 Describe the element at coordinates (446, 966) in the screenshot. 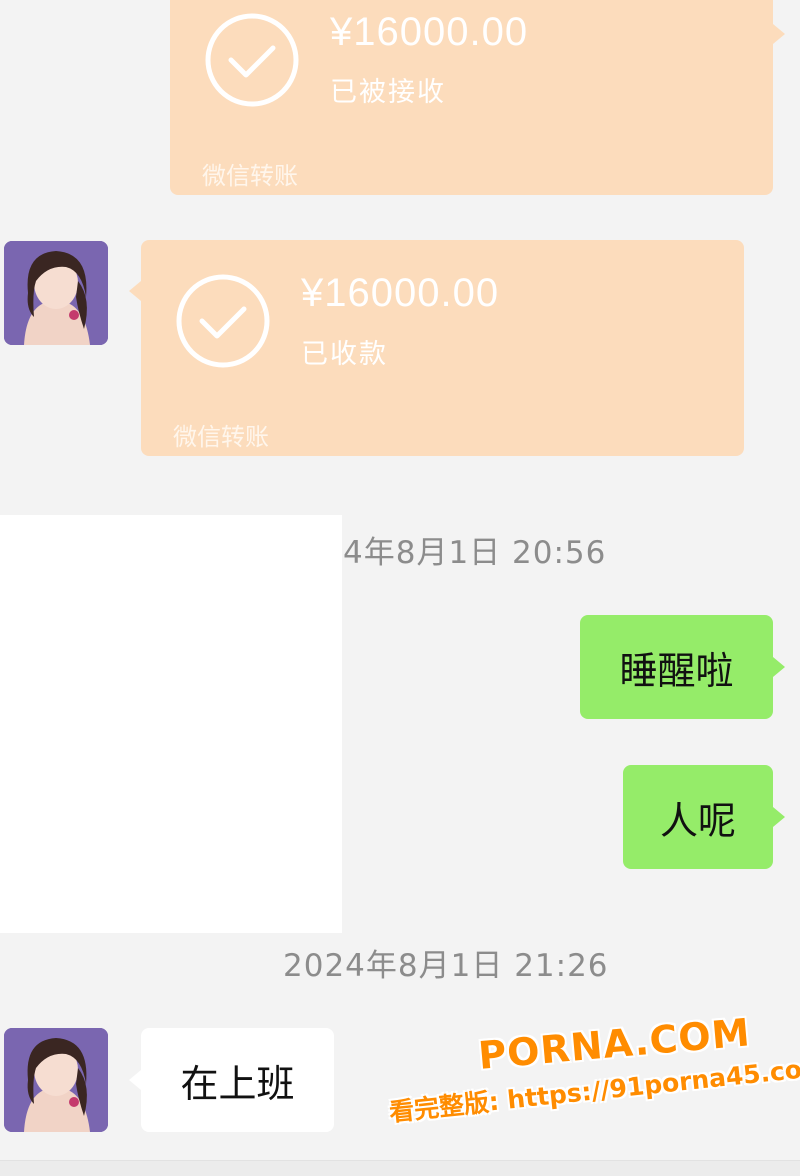

I see `timestamp: 2024年8月1日 21:26` at that location.